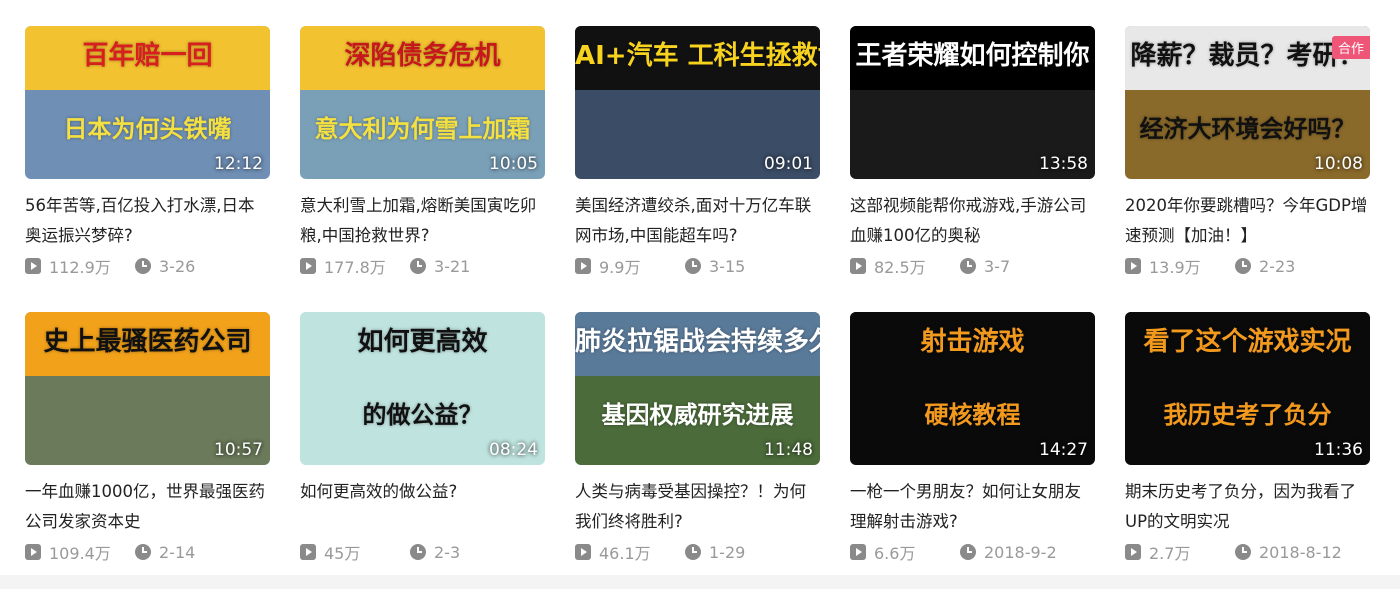  I want to click on video-thumbnail: 看了这个游戏实况 我历史考了负分 11:36, so click(1247, 388).